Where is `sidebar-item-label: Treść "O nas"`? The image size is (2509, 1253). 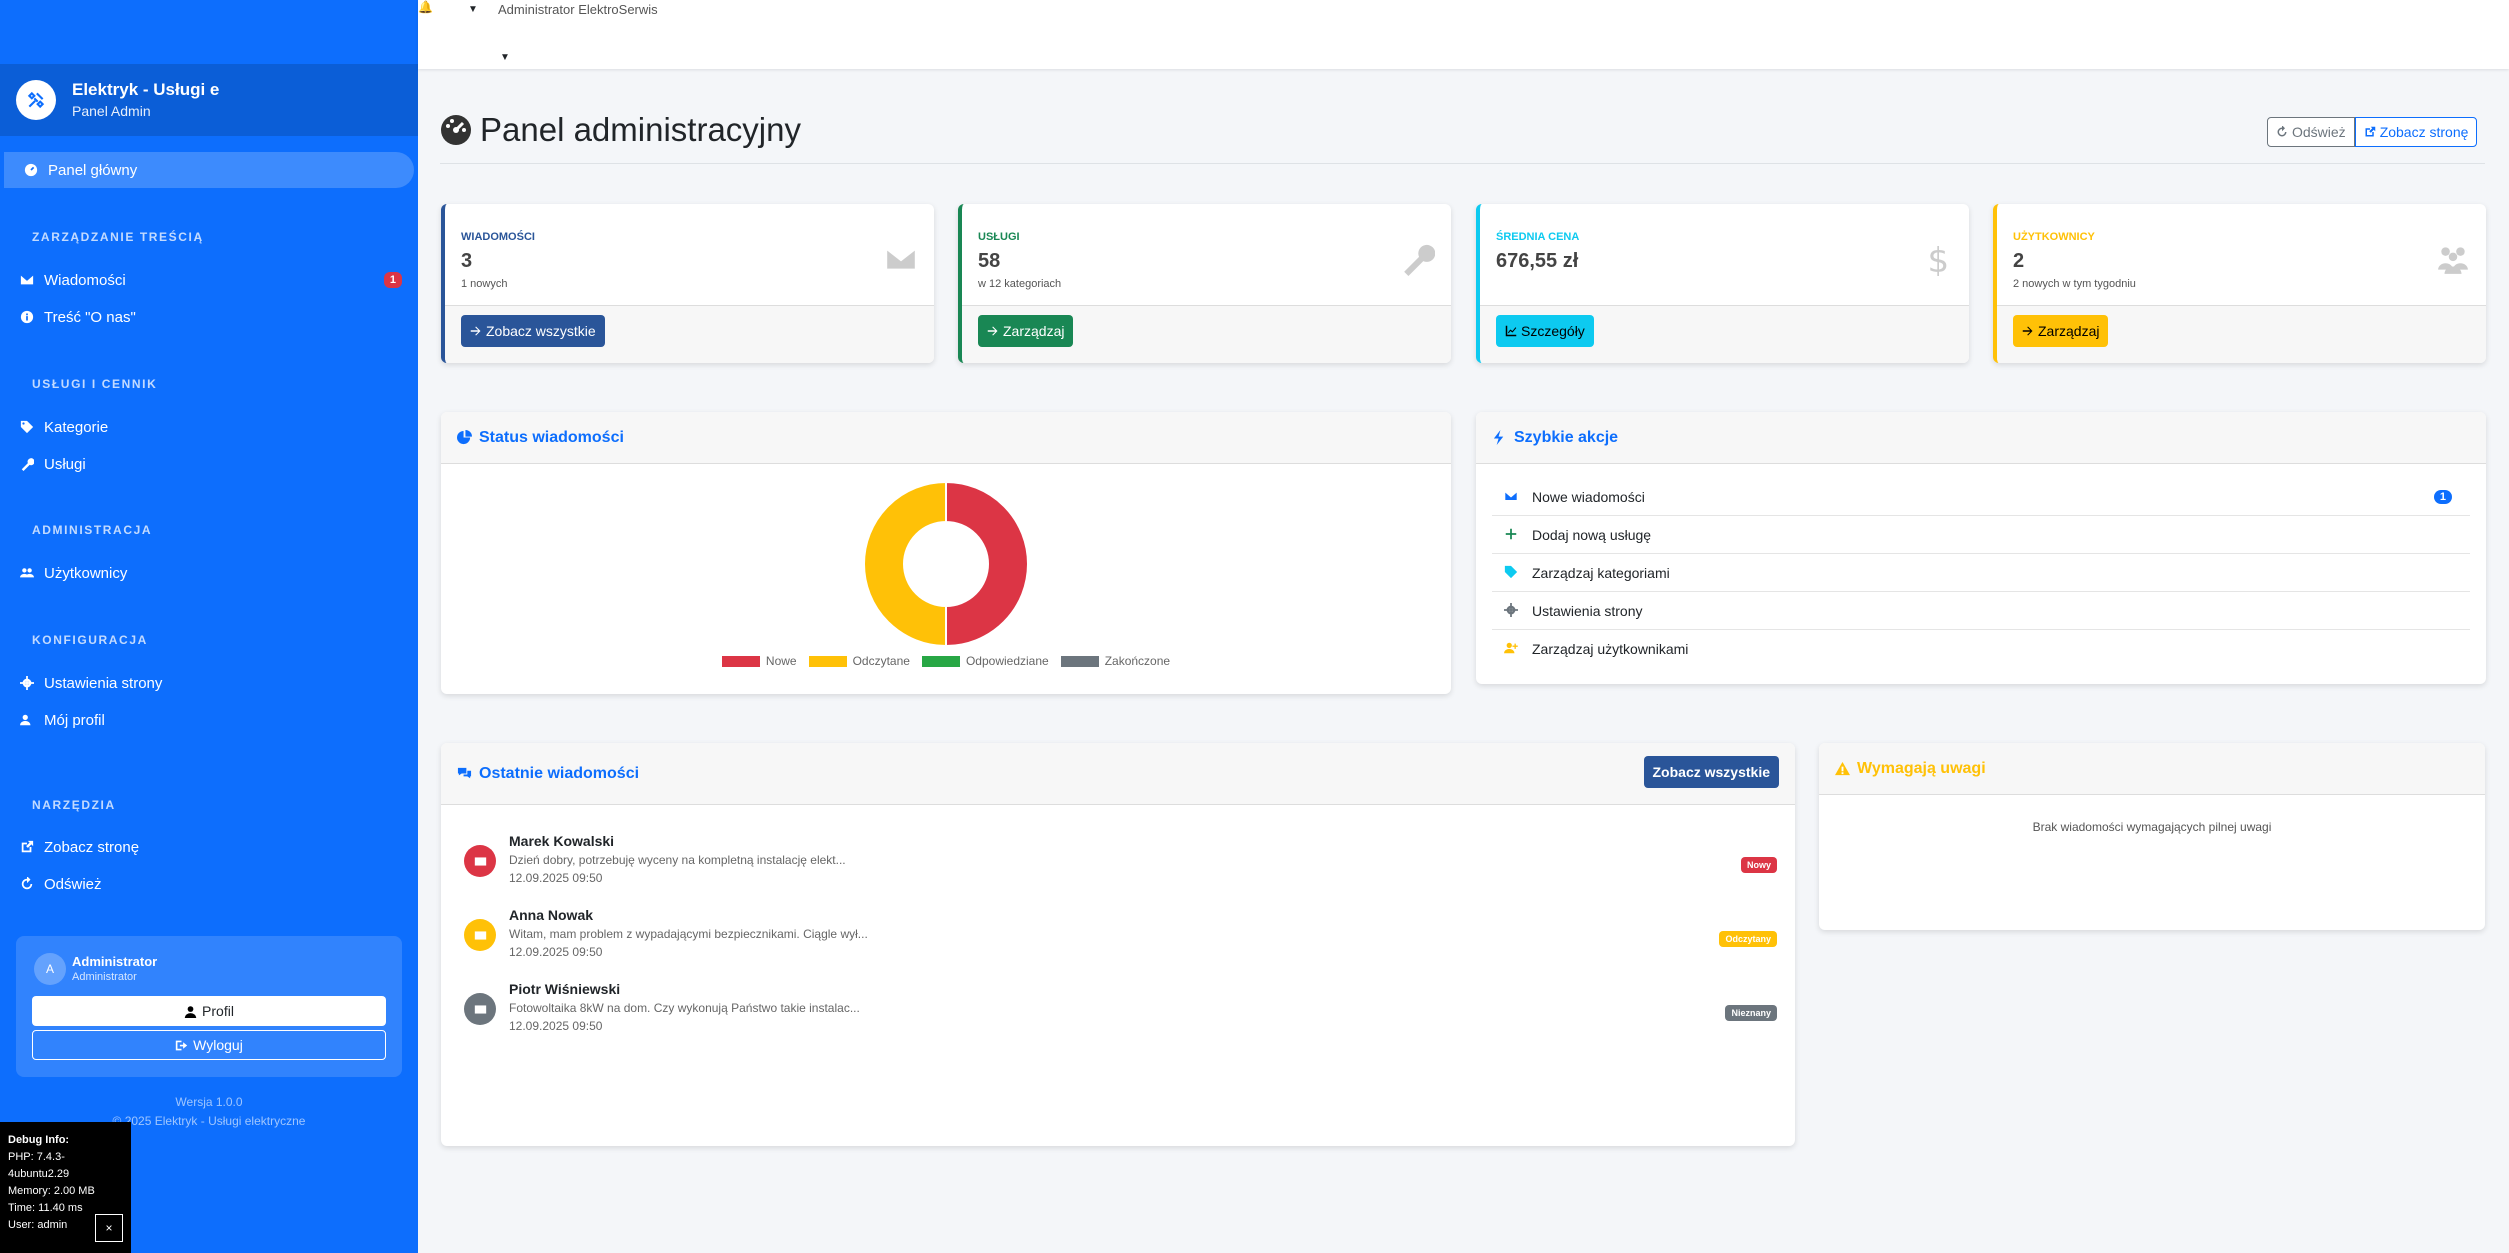 sidebar-item-label: Treść "O nas" is located at coordinates (90, 317).